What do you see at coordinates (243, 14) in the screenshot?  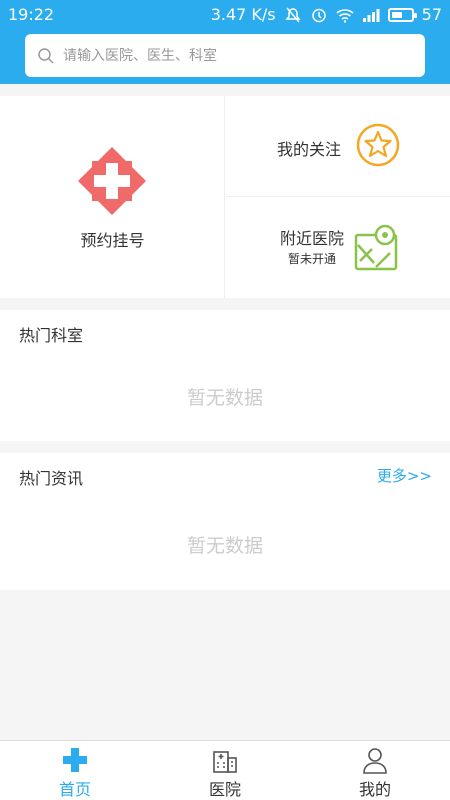 I see `network-speed: 3.47 K/s` at bounding box center [243, 14].